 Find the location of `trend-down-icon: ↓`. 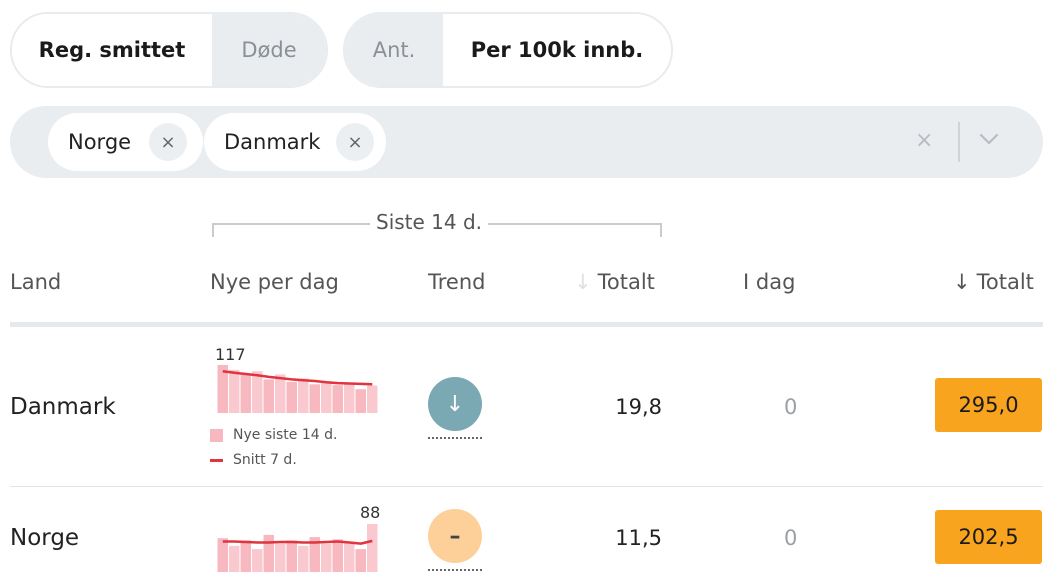

trend-down-icon: ↓ is located at coordinates (455, 404).